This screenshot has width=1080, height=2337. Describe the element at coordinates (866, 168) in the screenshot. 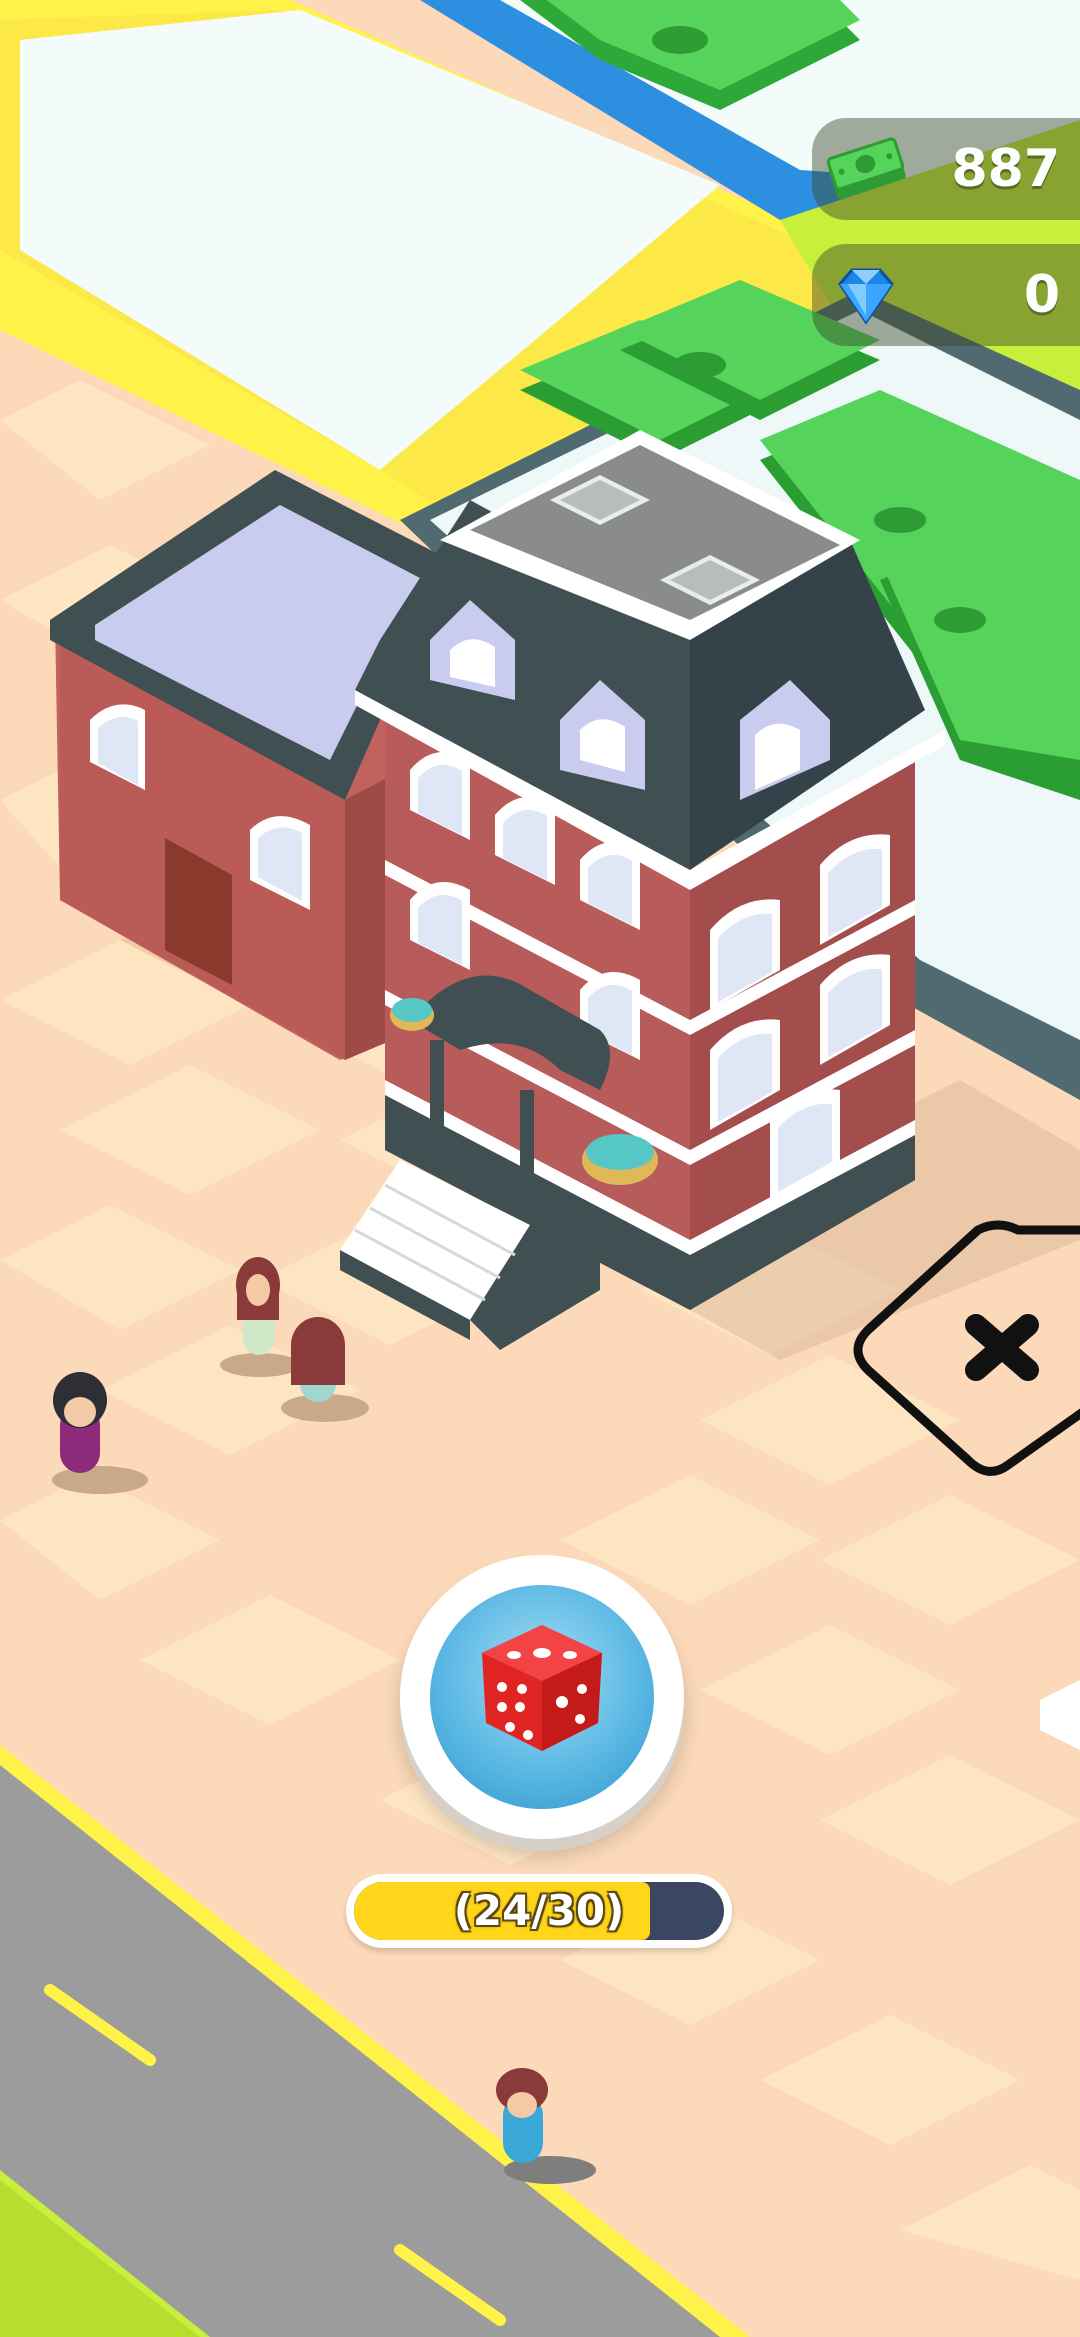

I see `cash-icon` at that location.